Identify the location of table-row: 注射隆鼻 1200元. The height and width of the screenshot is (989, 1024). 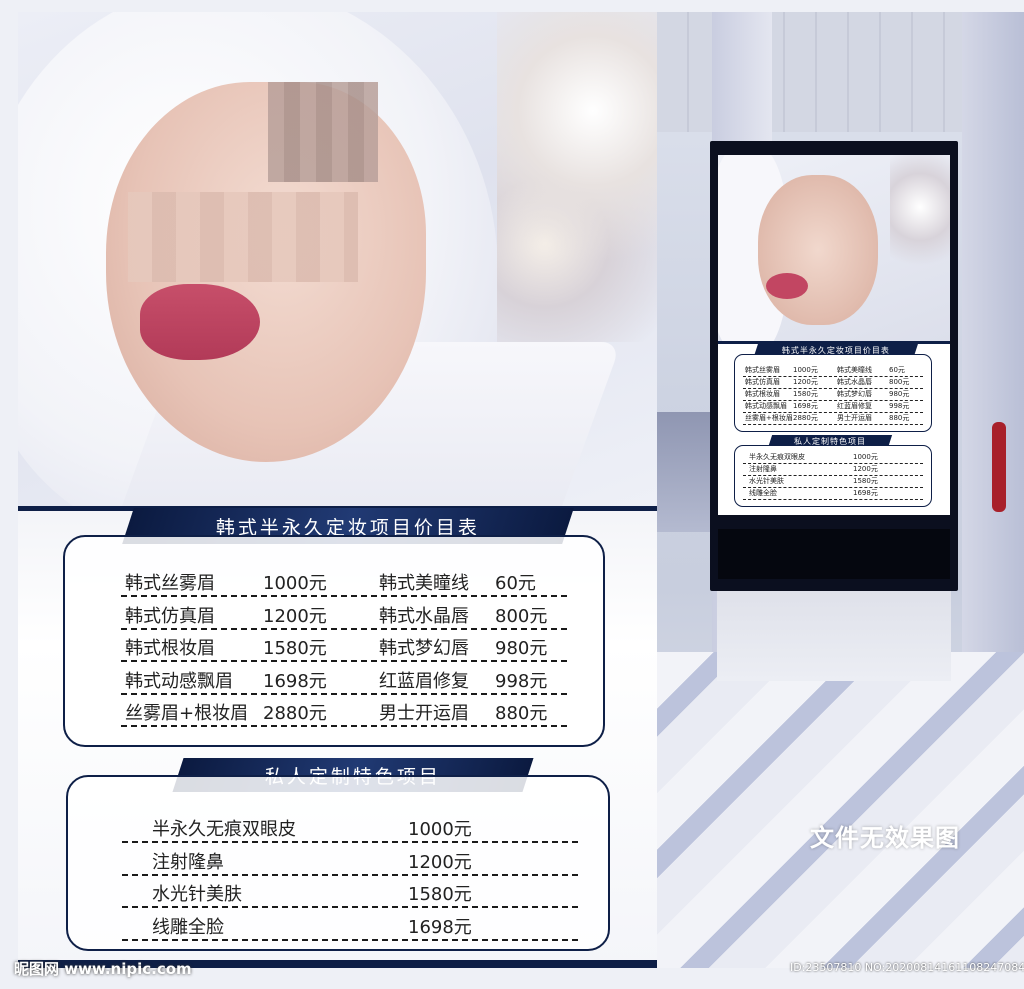
(350, 860).